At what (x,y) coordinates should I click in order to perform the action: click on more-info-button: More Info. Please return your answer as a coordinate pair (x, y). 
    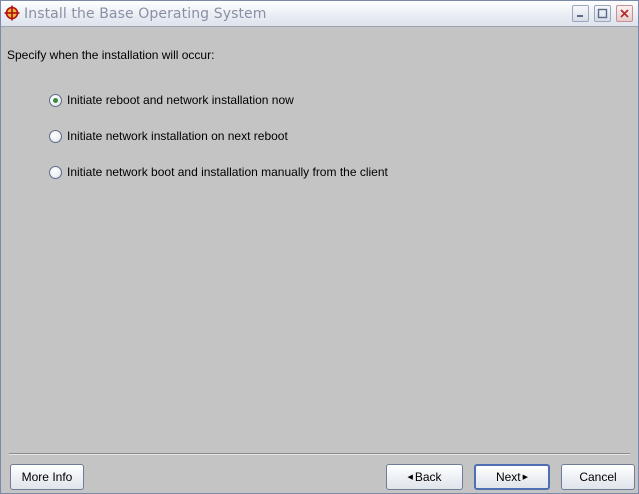
    Looking at the image, I should click on (47, 477).